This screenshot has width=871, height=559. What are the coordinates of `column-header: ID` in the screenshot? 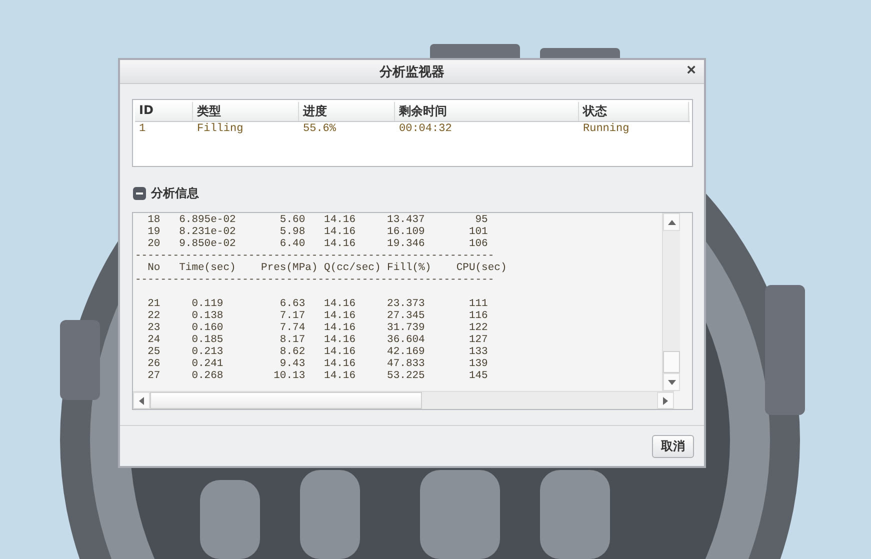 It's located at (164, 111).